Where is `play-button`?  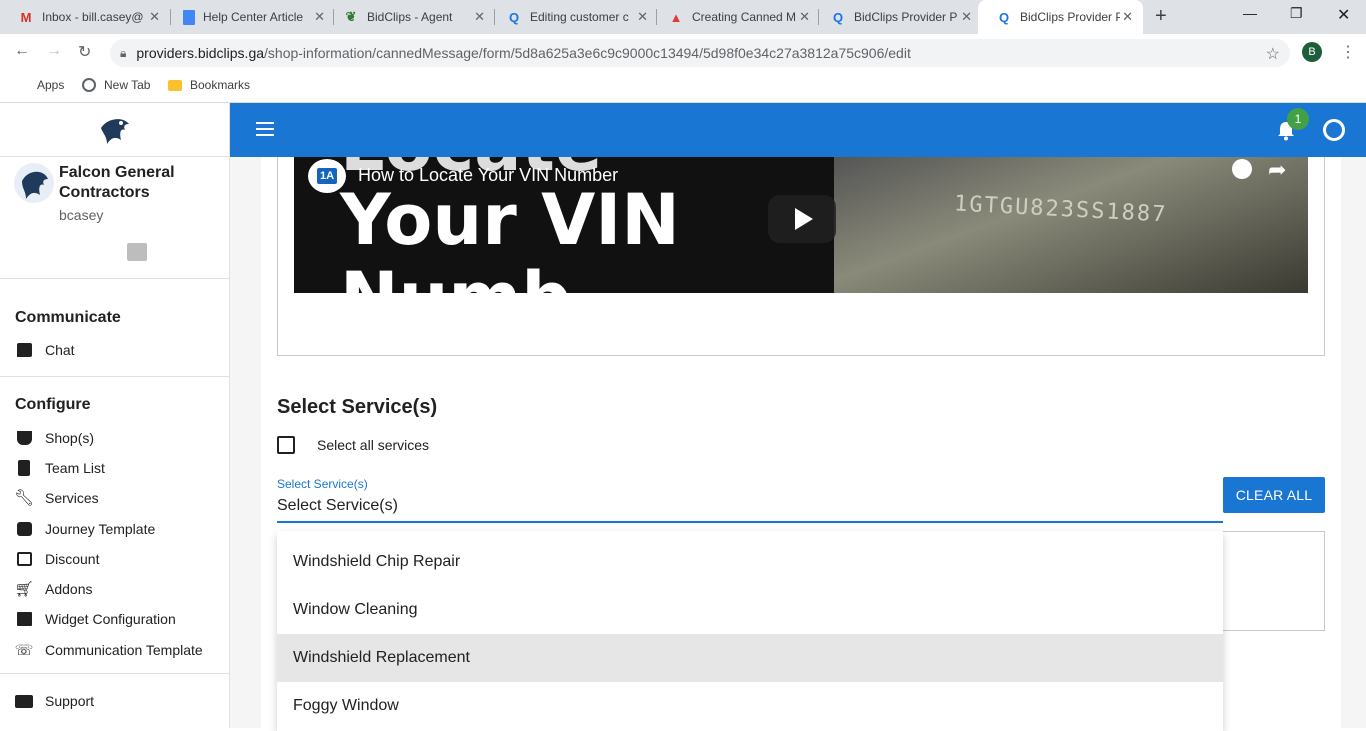
play-button is located at coordinates (802, 219).